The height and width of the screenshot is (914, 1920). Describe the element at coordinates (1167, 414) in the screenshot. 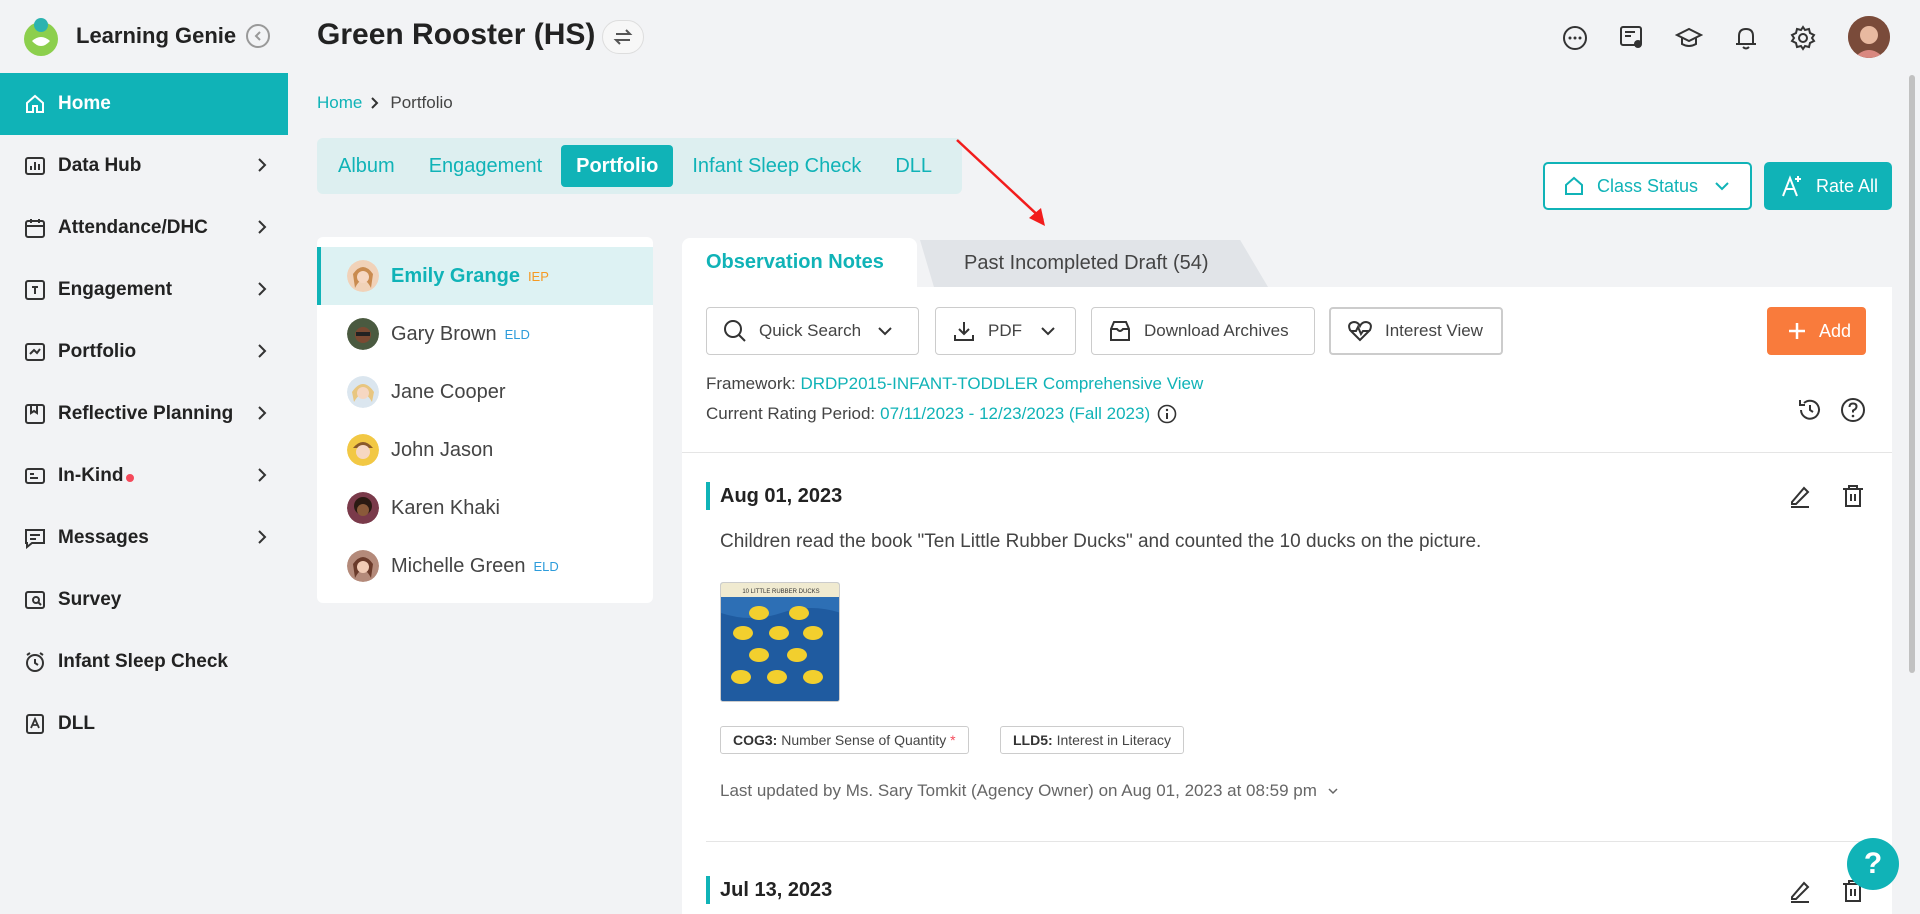

I see `info-icon` at that location.